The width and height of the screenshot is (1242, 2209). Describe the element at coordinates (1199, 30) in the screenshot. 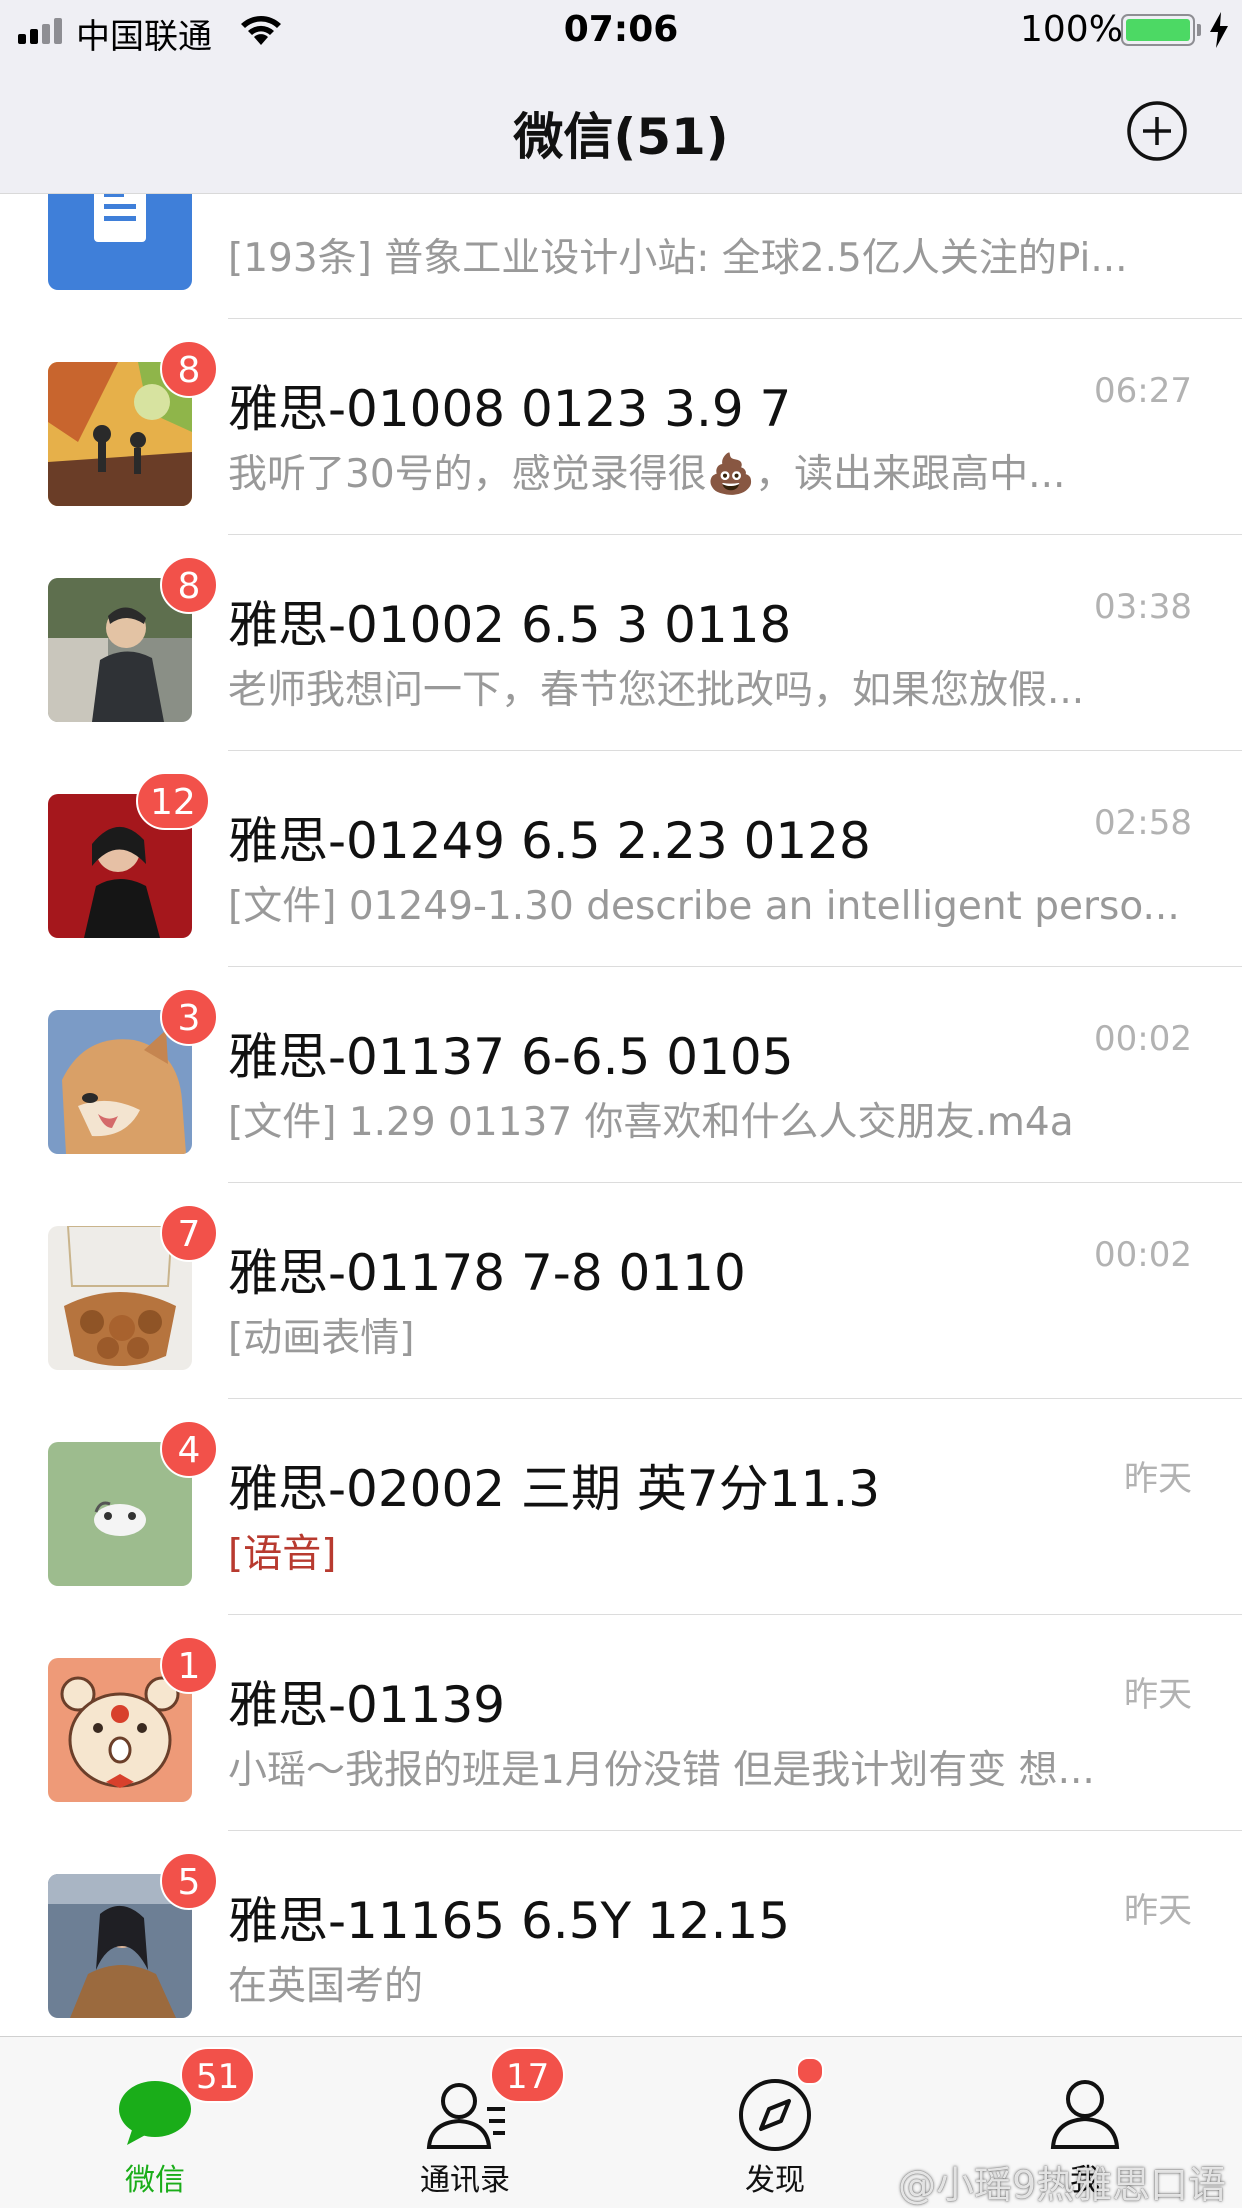

I see `battery-tip` at that location.